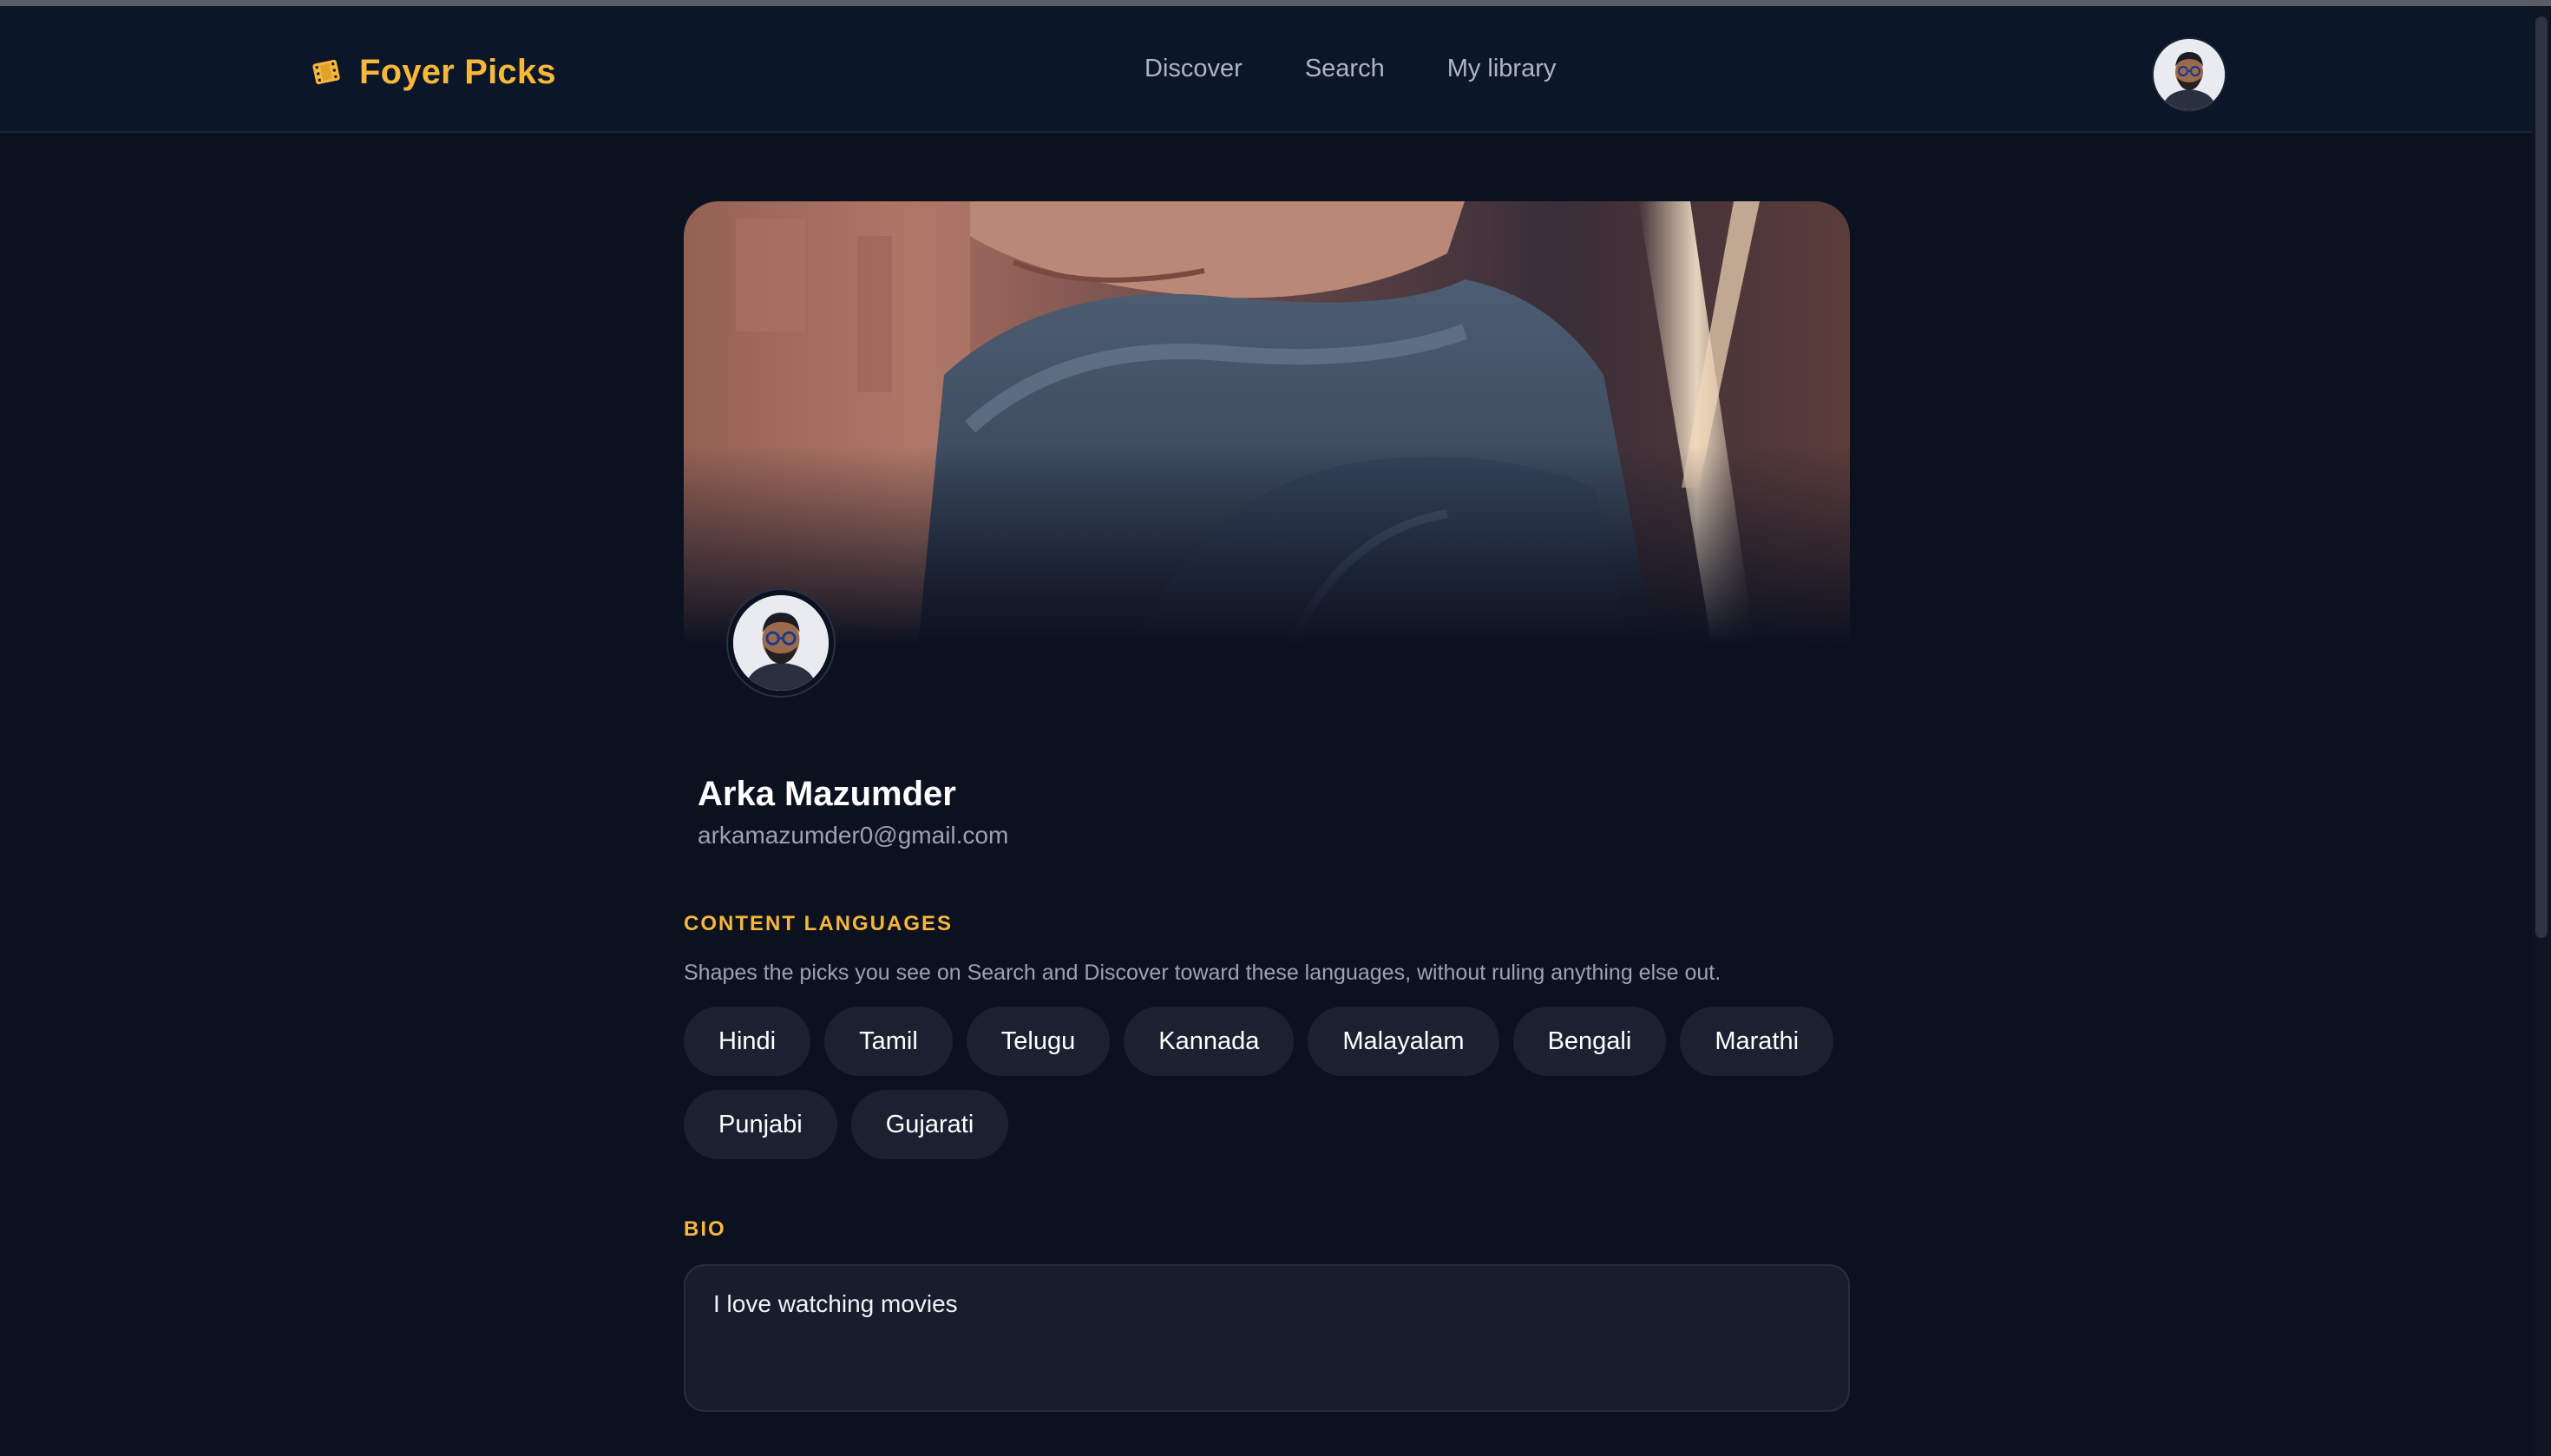 Image resolution: width=2551 pixels, height=1456 pixels. What do you see at coordinates (1267, 1338) in the screenshot?
I see `bio-textarea: I love watching movies` at bounding box center [1267, 1338].